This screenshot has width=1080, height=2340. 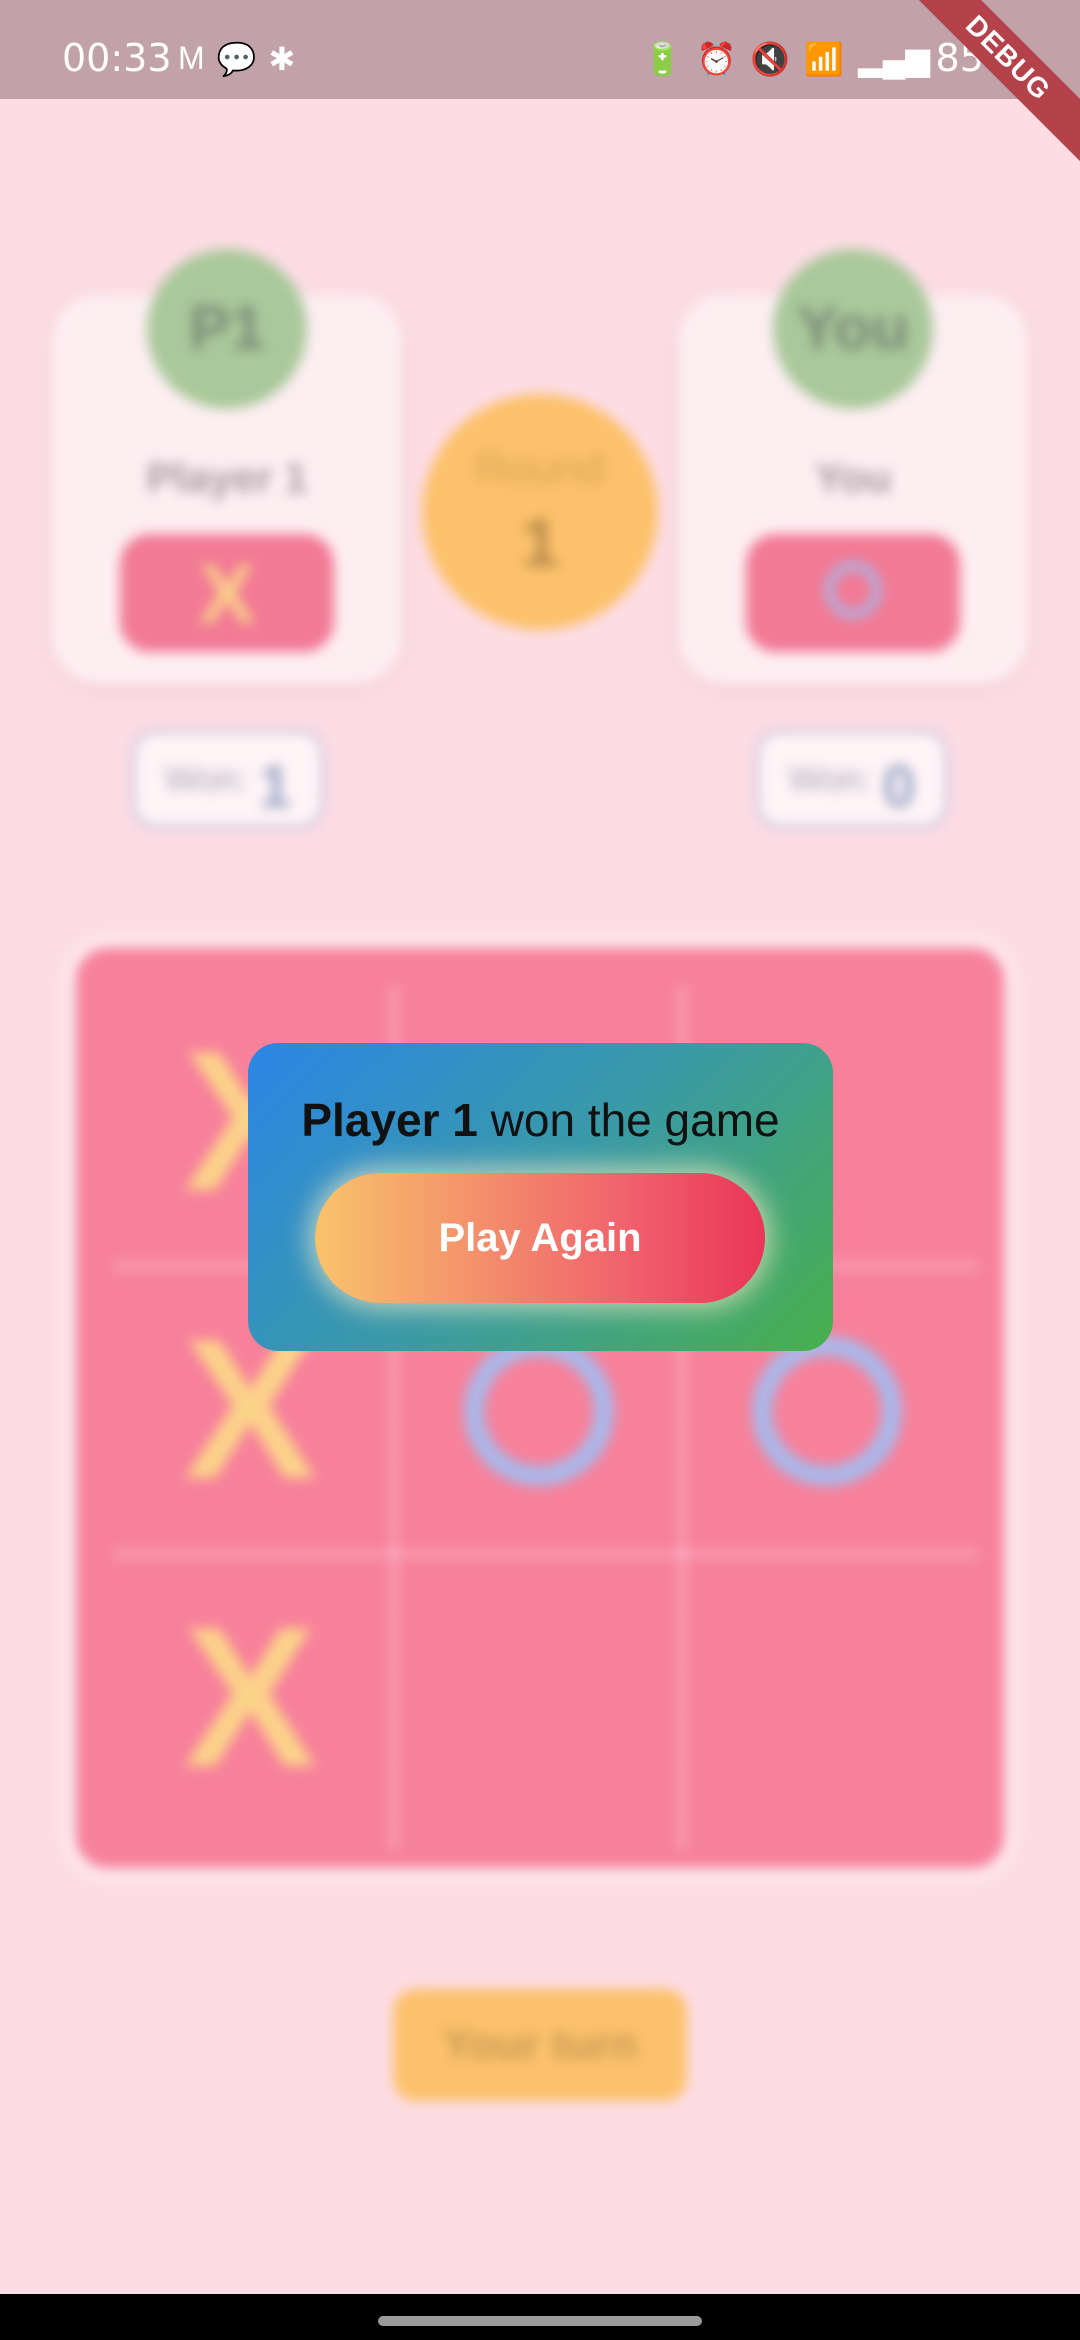 I want to click on status-bar: 00:33 M 💬 ✱ 🔋 ⏰ 🔇 📶 ▂▄▆ 85%, so click(x=540, y=49).